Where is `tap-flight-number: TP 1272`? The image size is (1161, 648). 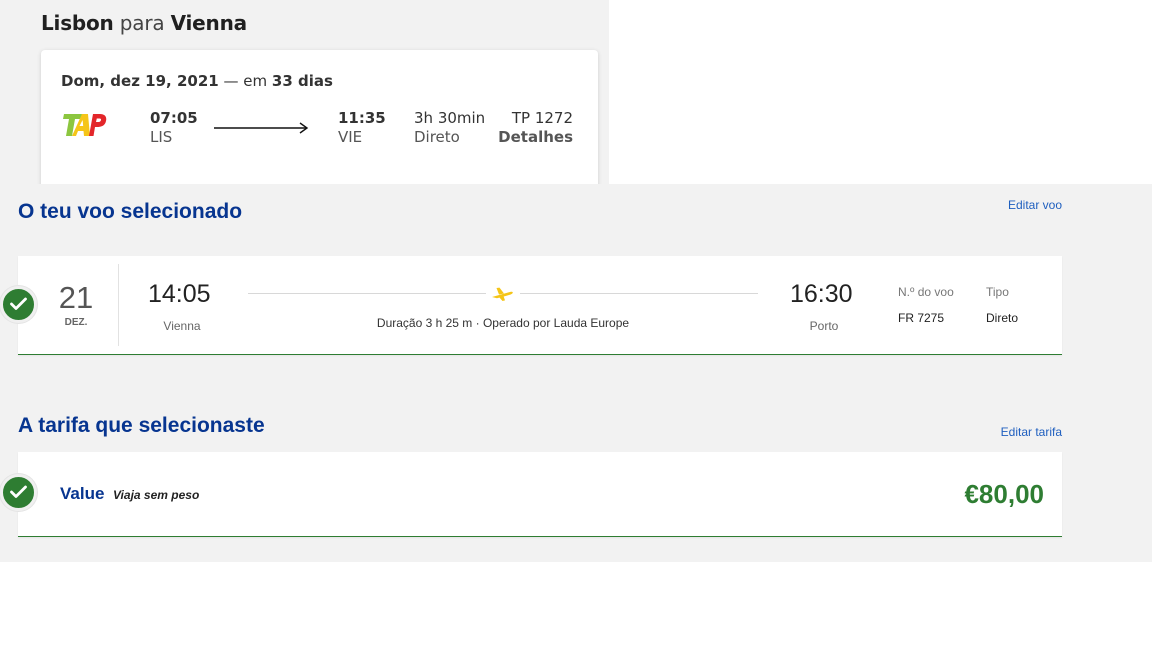 tap-flight-number: TP 1272 is located at coordinates (542, 118).